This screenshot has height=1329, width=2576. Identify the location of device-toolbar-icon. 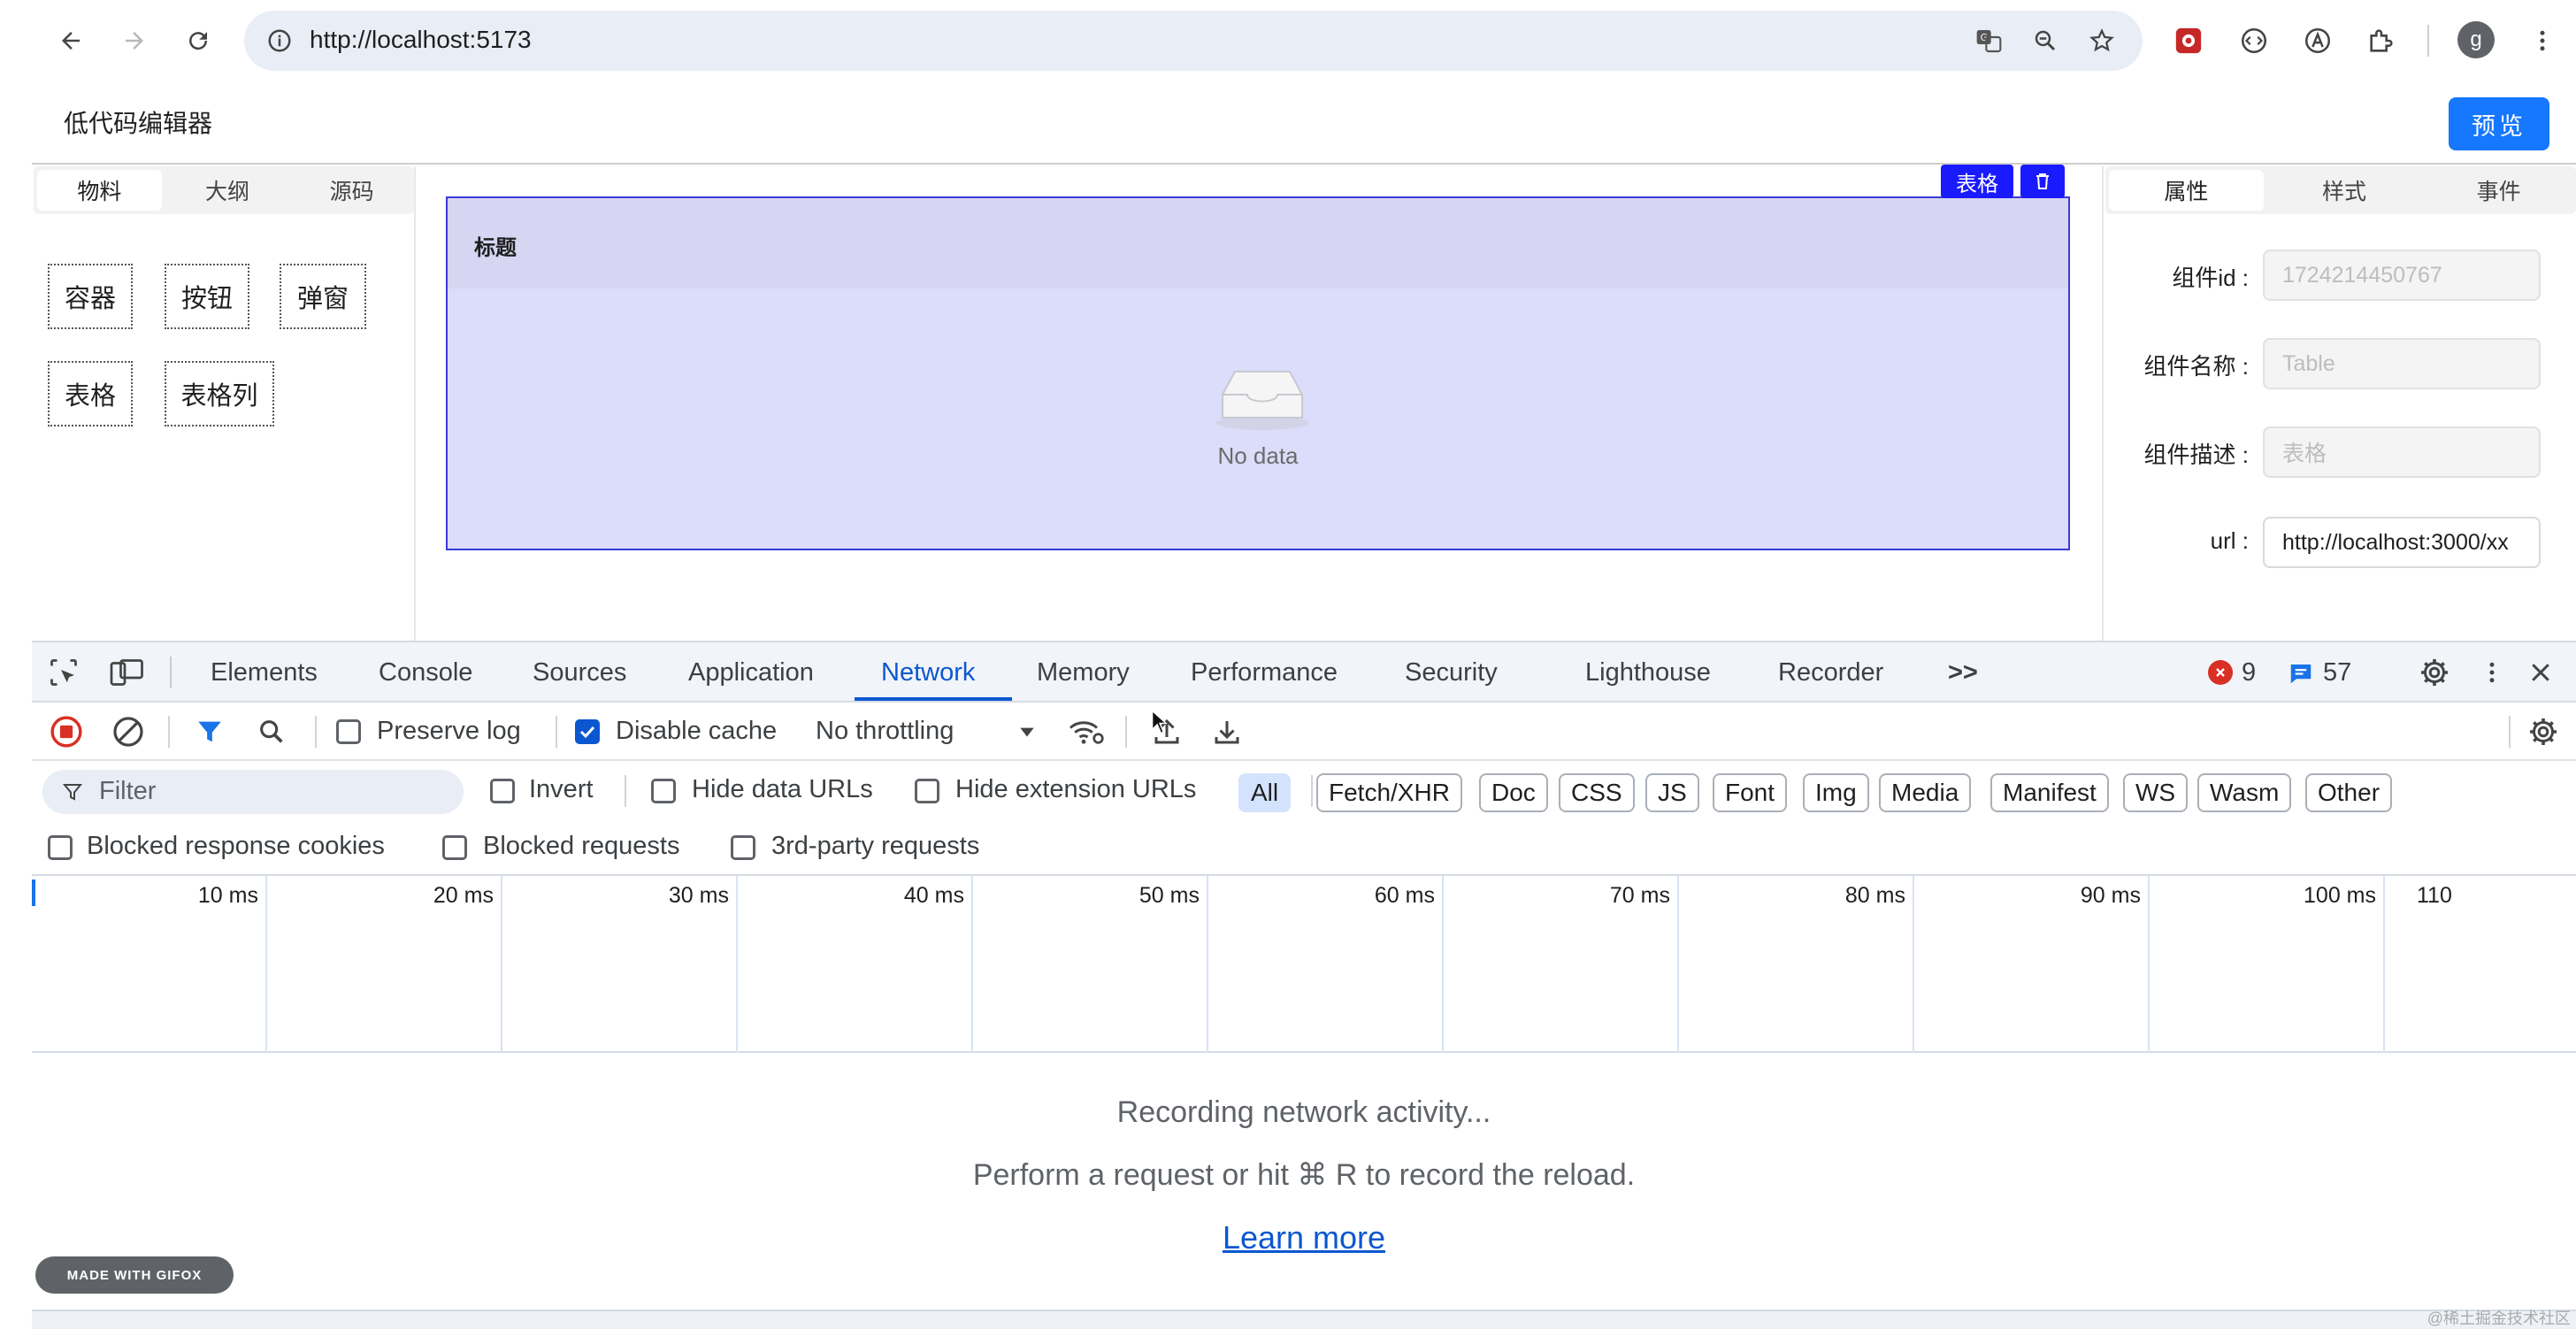
(127, 673).